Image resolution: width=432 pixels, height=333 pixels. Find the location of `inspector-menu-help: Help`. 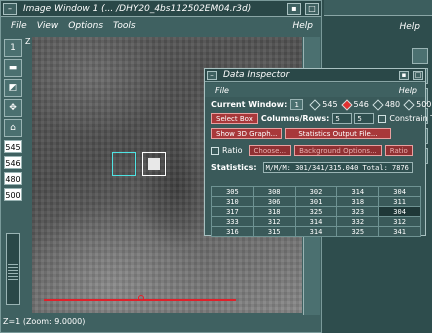

inspector-menu-help: Help is located at coordinates (408, 90).